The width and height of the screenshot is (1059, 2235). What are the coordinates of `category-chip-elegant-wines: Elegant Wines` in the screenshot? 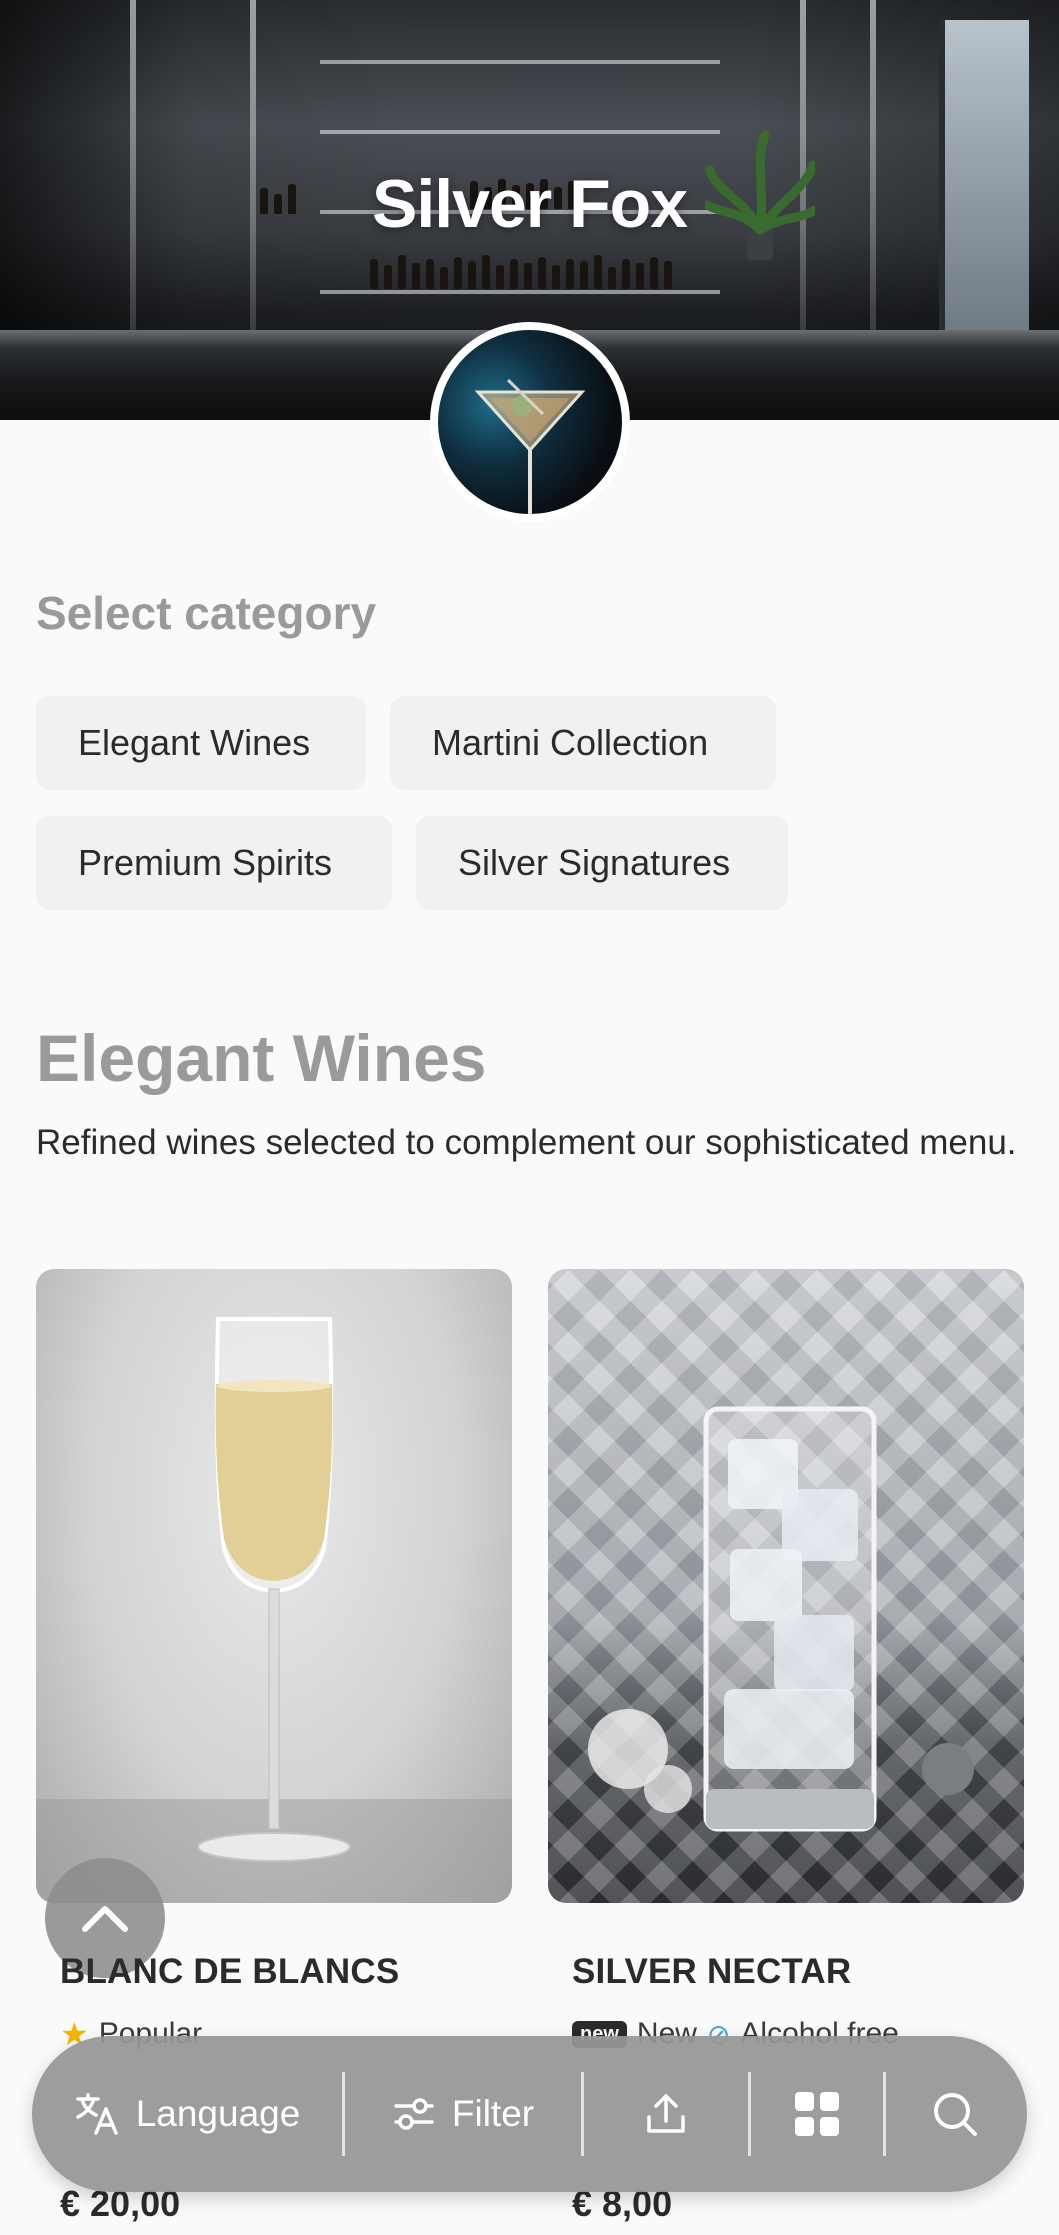 It's located at (201, 743).